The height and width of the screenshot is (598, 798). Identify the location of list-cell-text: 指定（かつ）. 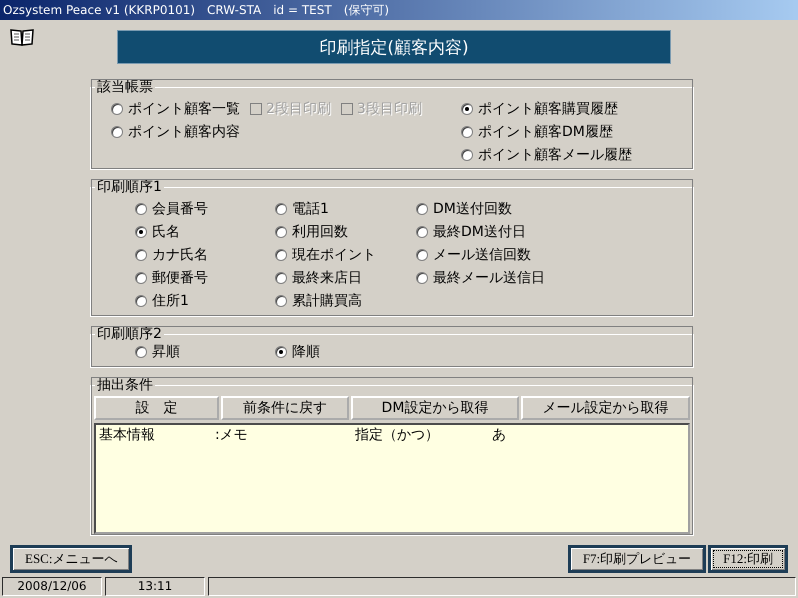
(397, 435).